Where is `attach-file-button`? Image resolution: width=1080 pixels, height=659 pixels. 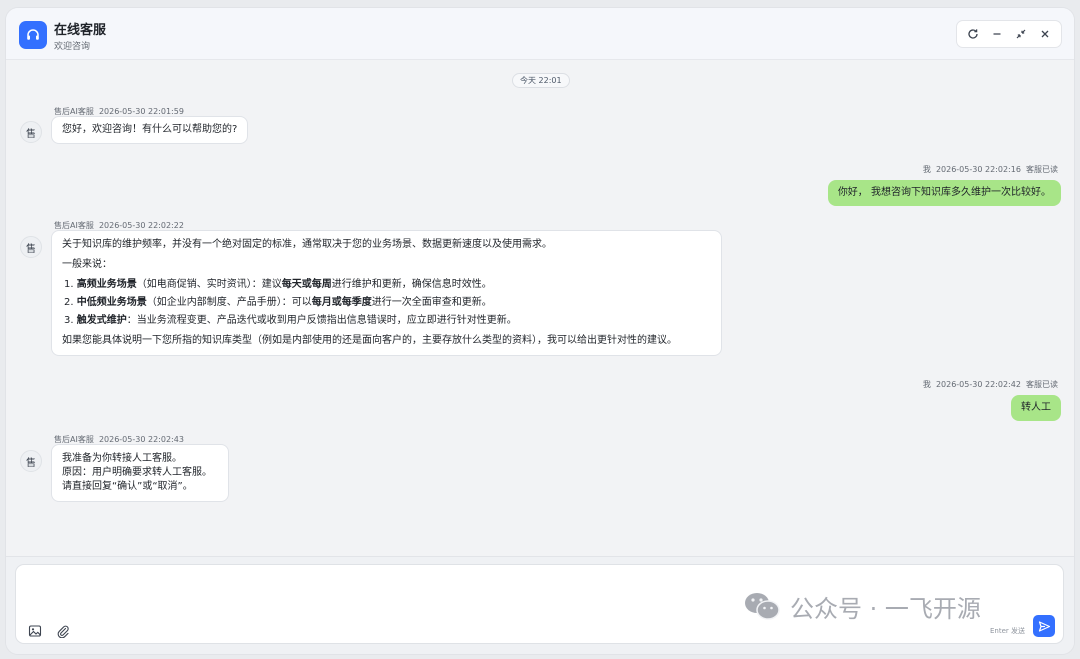
attach-file-button is located at coordinates (64, 632).